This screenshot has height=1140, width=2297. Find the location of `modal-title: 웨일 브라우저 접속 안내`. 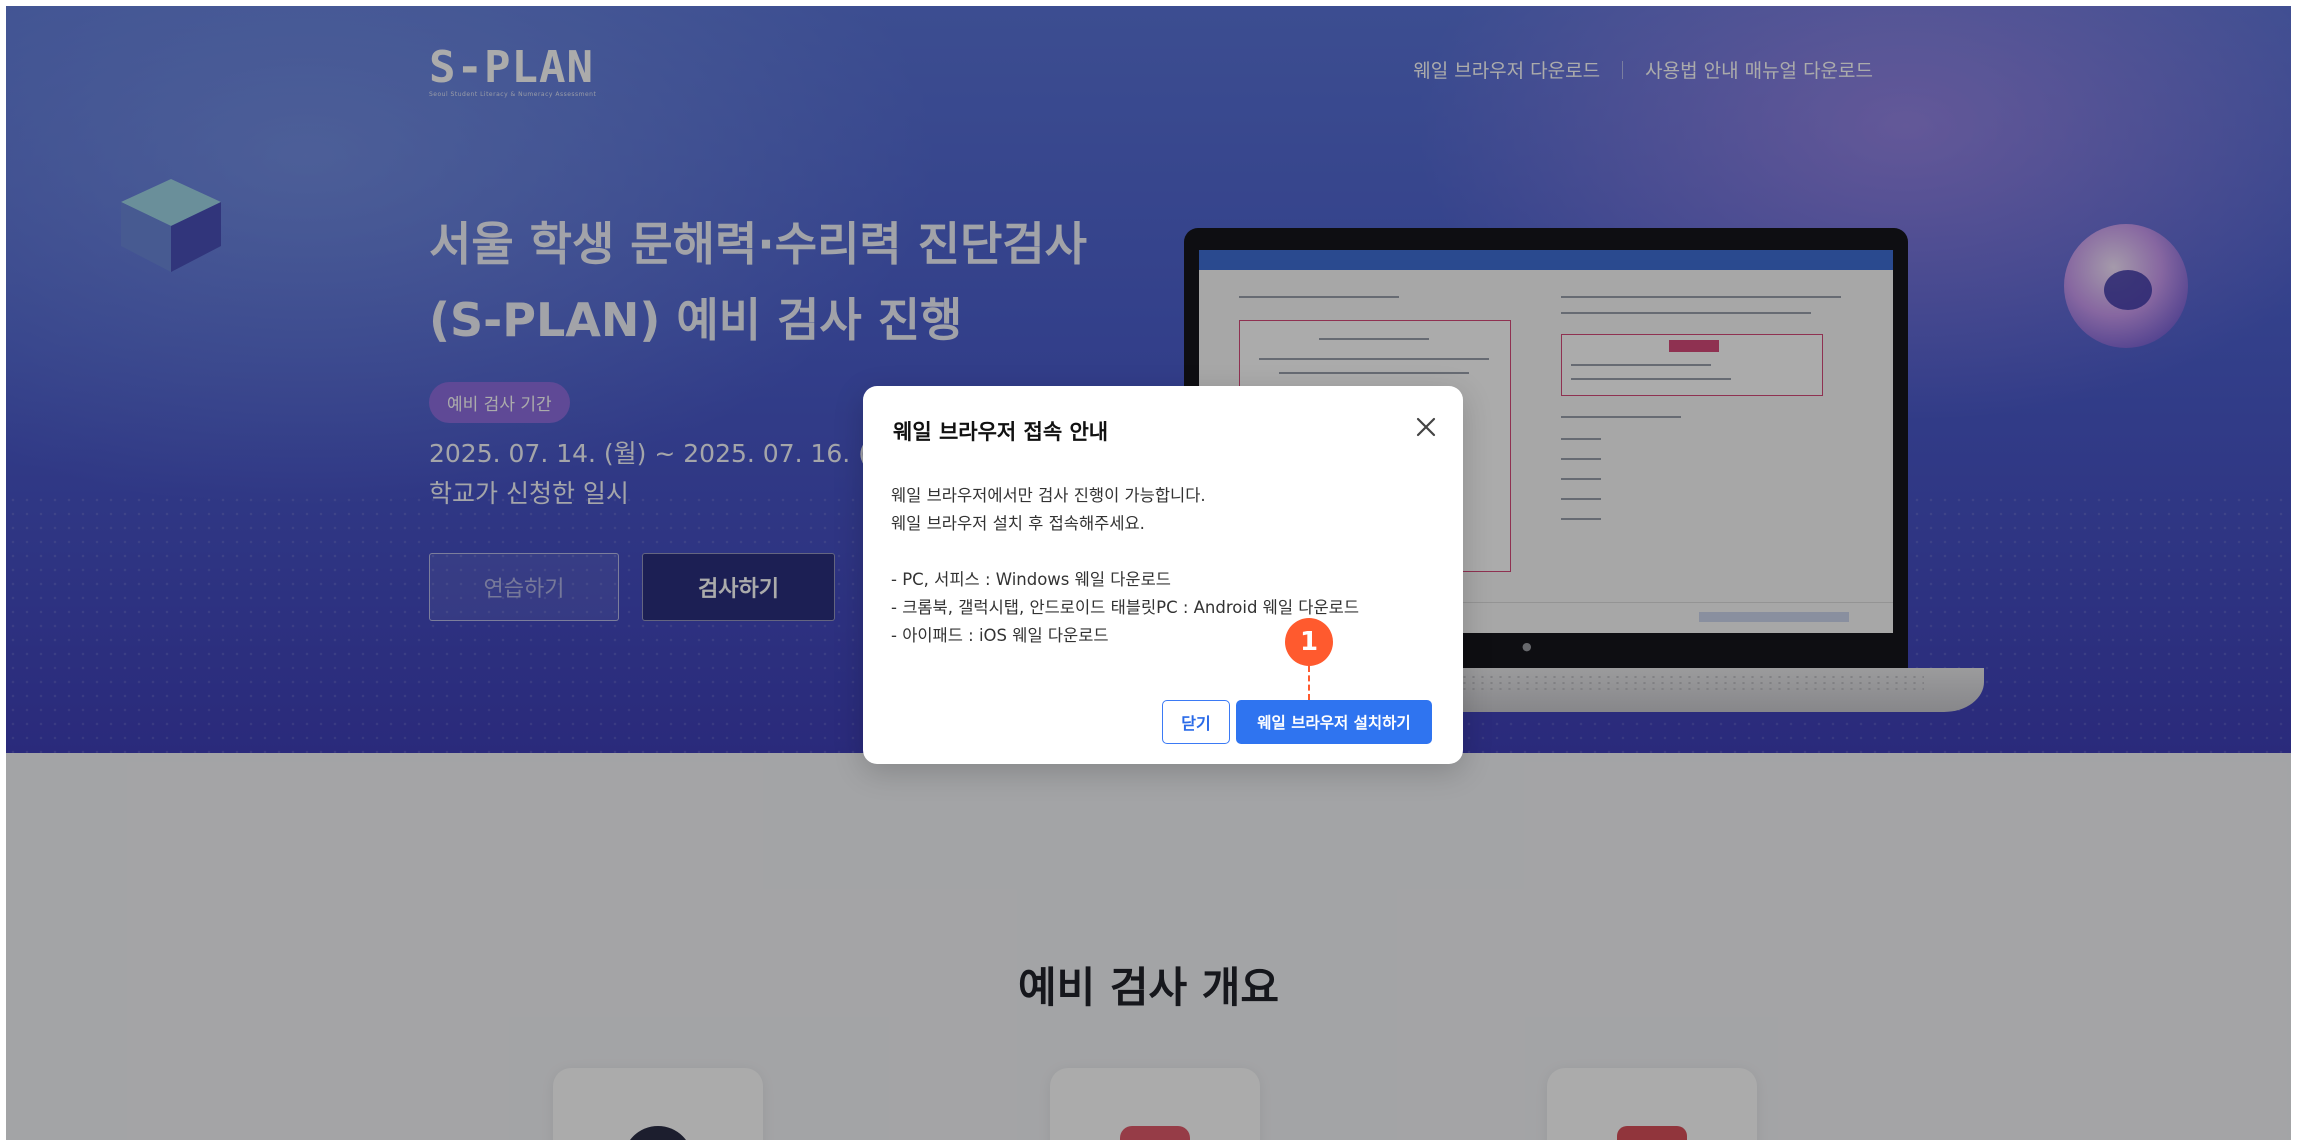

modal-title: 웨일 브라우저 접속 안내 is located at coordinates (1001, 432).